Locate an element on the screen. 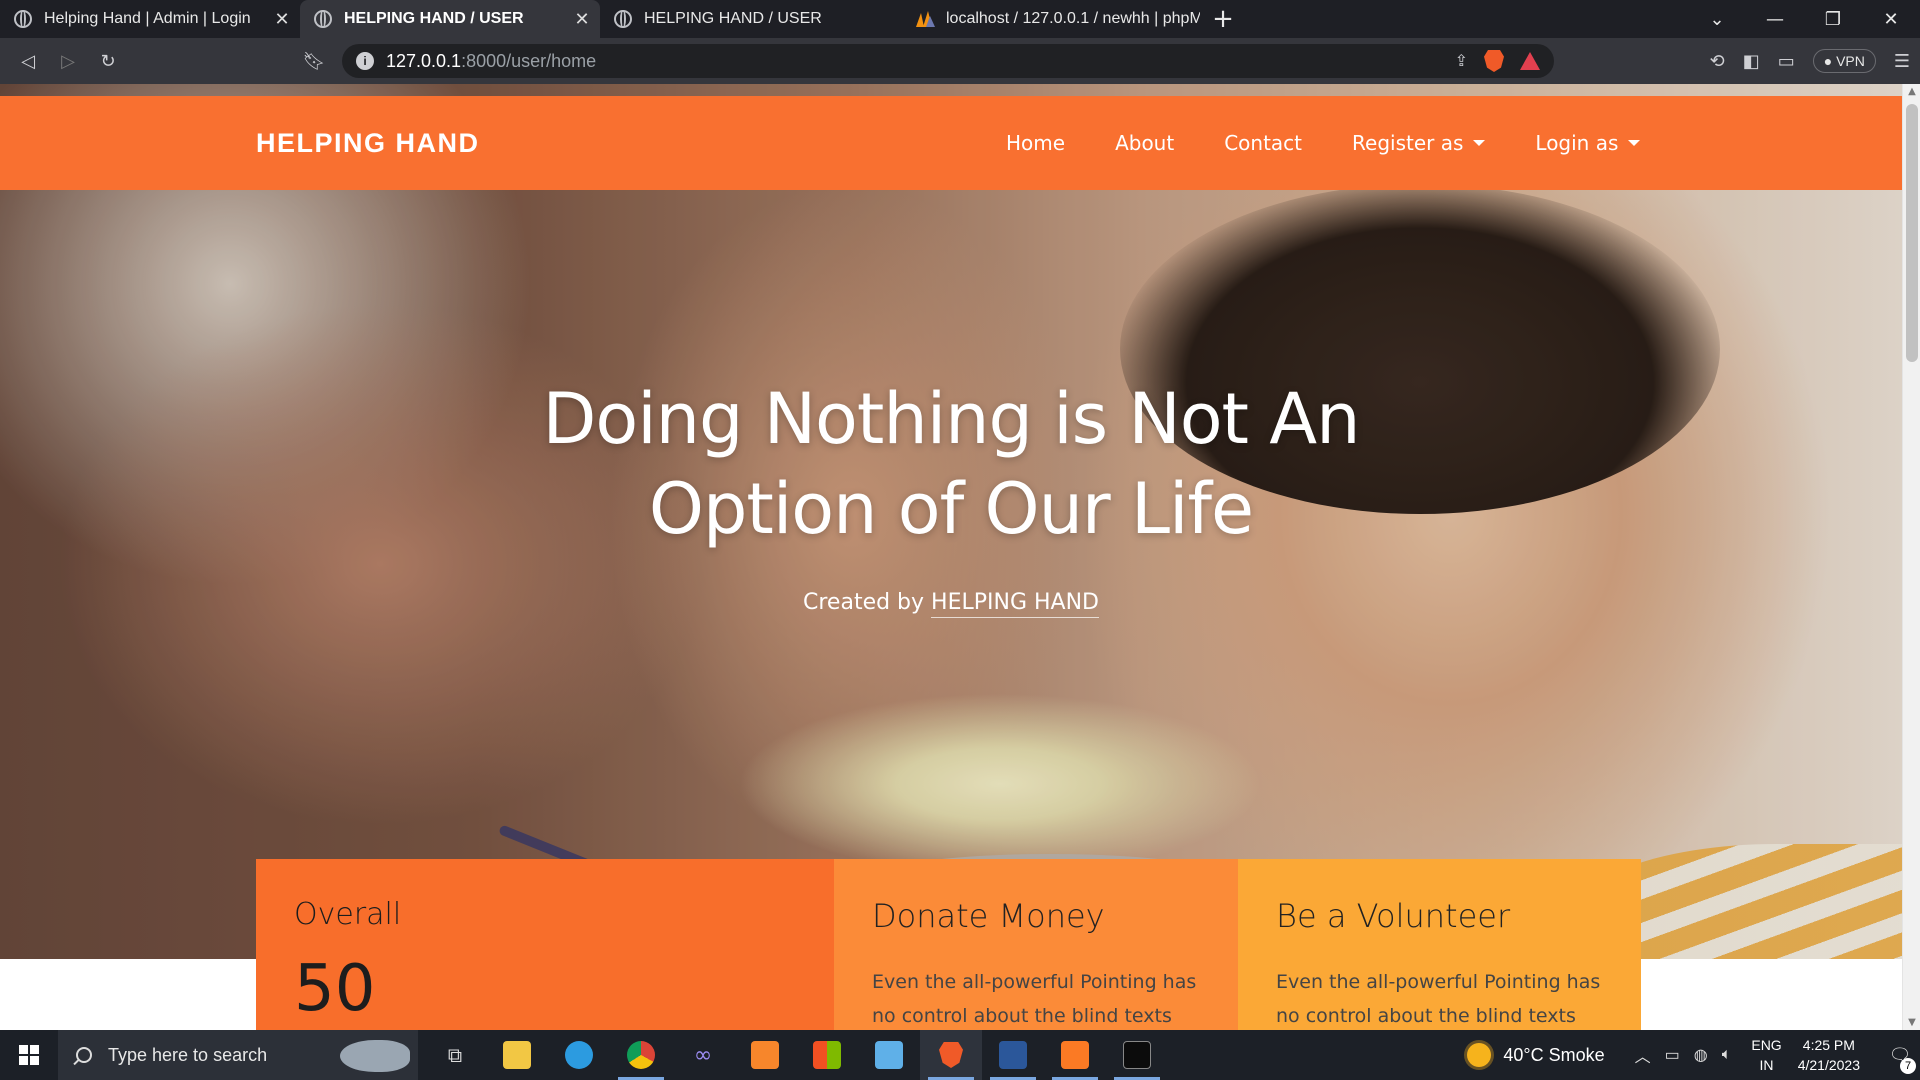 The width and height of the screenshot is (1920, 1080). remote-desktop-icon is located at coordinates (889, 1055).